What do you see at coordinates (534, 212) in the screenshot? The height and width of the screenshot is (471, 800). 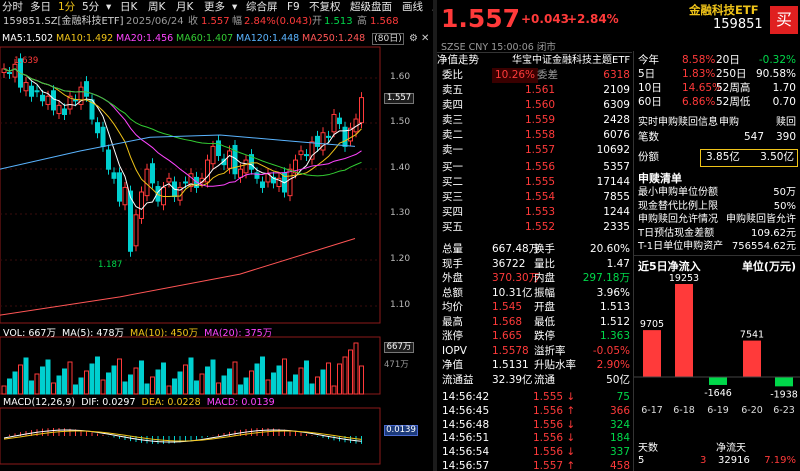 I see `bid-row: 买四 1.553 1244` at bounding box center [534, 212].